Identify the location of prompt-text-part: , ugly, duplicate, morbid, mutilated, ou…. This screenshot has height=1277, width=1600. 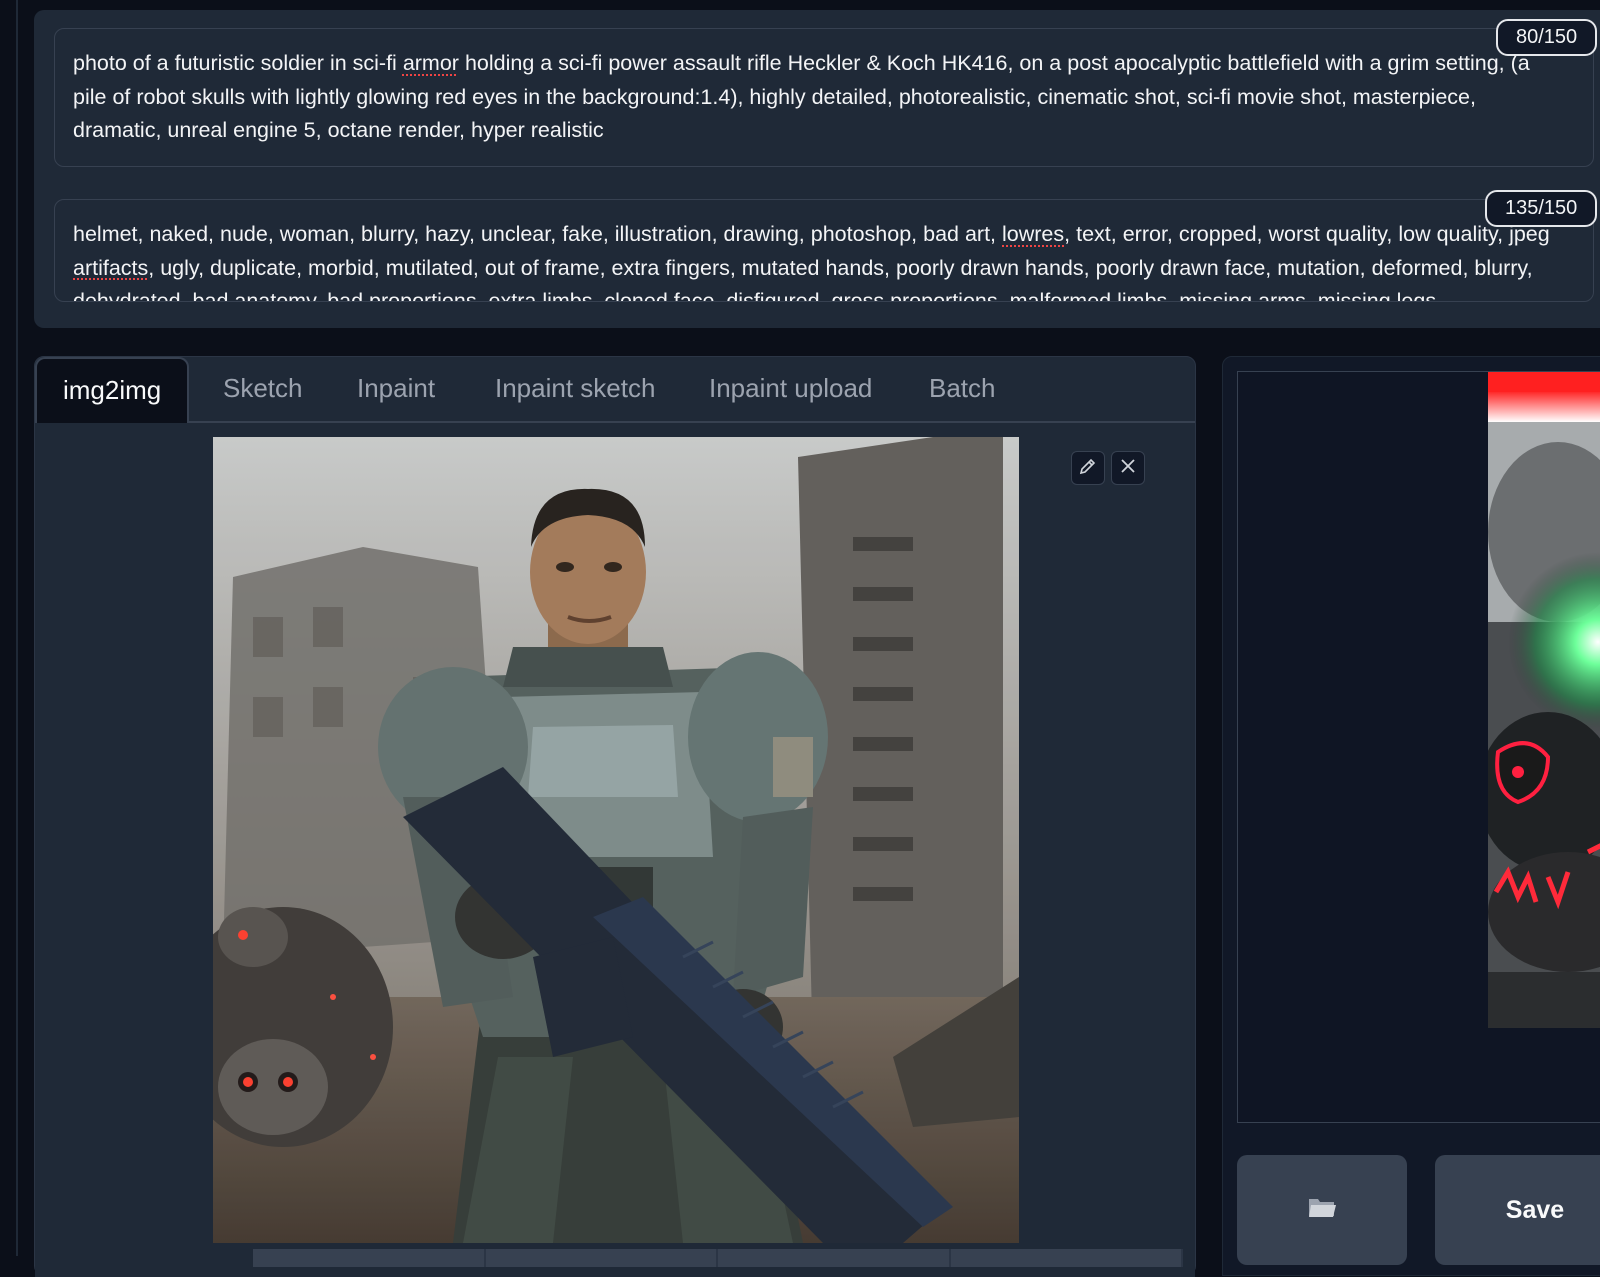
(803, 278).